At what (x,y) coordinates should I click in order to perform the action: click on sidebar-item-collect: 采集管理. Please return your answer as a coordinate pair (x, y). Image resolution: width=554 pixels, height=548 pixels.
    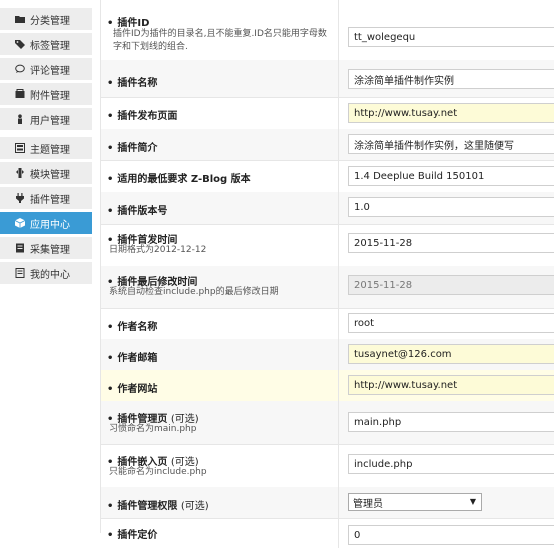
    Looking at the image, I should click on (46, 248).